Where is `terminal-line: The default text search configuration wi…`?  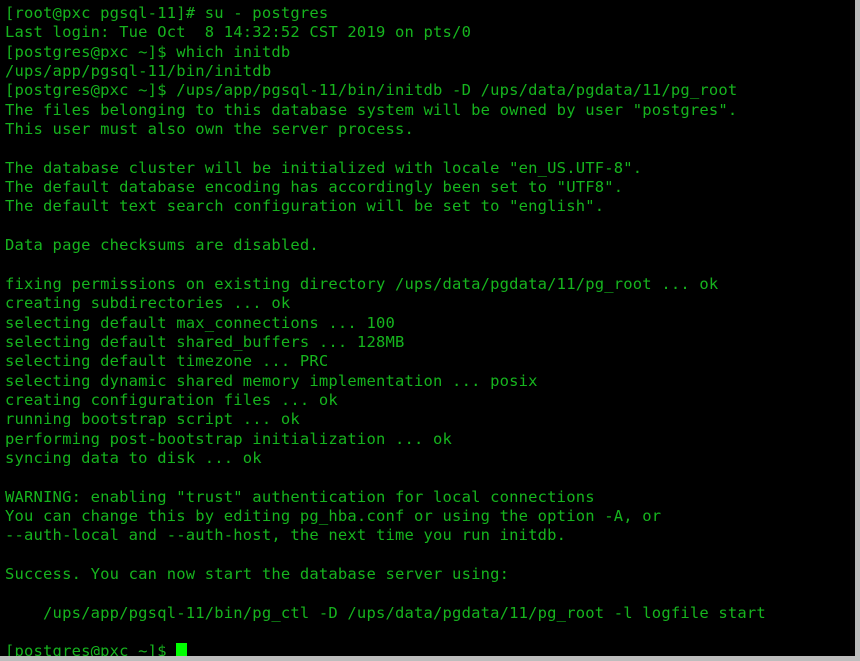
terminal-line: The default text search configuration wi… is located at coordinates (305, 206).